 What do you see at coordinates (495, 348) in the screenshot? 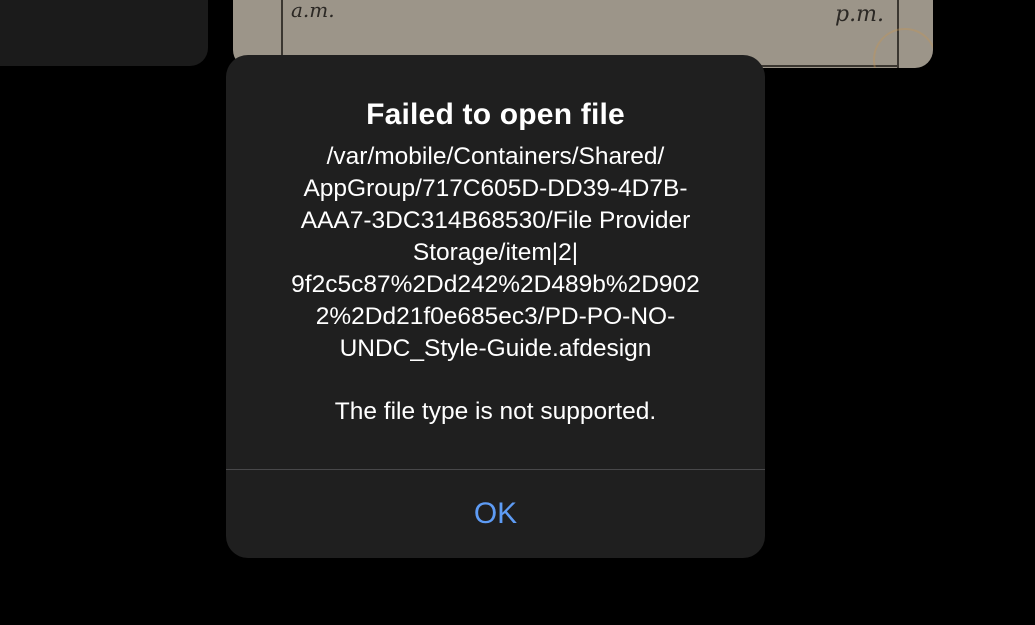
I see `file-path-line: UNDC_Style-Guide.afdesign` at bounding box center [495, 348].